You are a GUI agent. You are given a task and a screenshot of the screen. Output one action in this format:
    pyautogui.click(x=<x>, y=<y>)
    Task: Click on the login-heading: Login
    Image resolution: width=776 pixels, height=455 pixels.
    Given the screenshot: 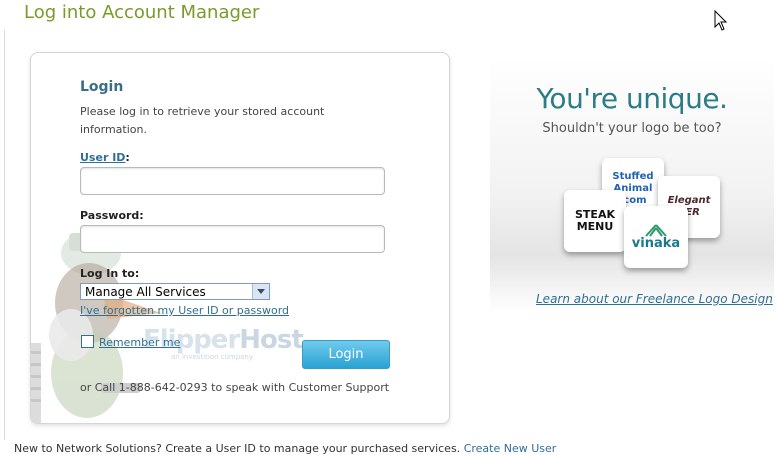 What is the action you would take?
    pyautogui.click(x=102, y=87)
    